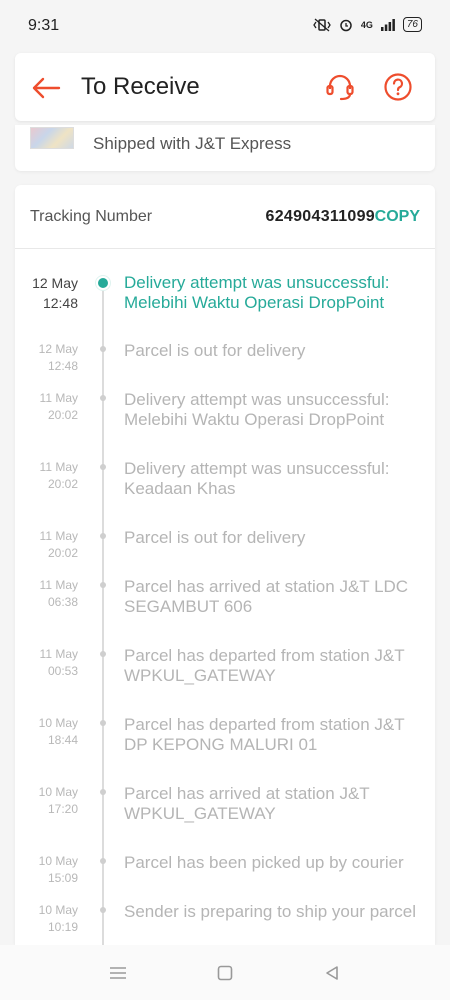  I want to click on shipping-info-card: Shipped with J&T Express, so click(225, 148).